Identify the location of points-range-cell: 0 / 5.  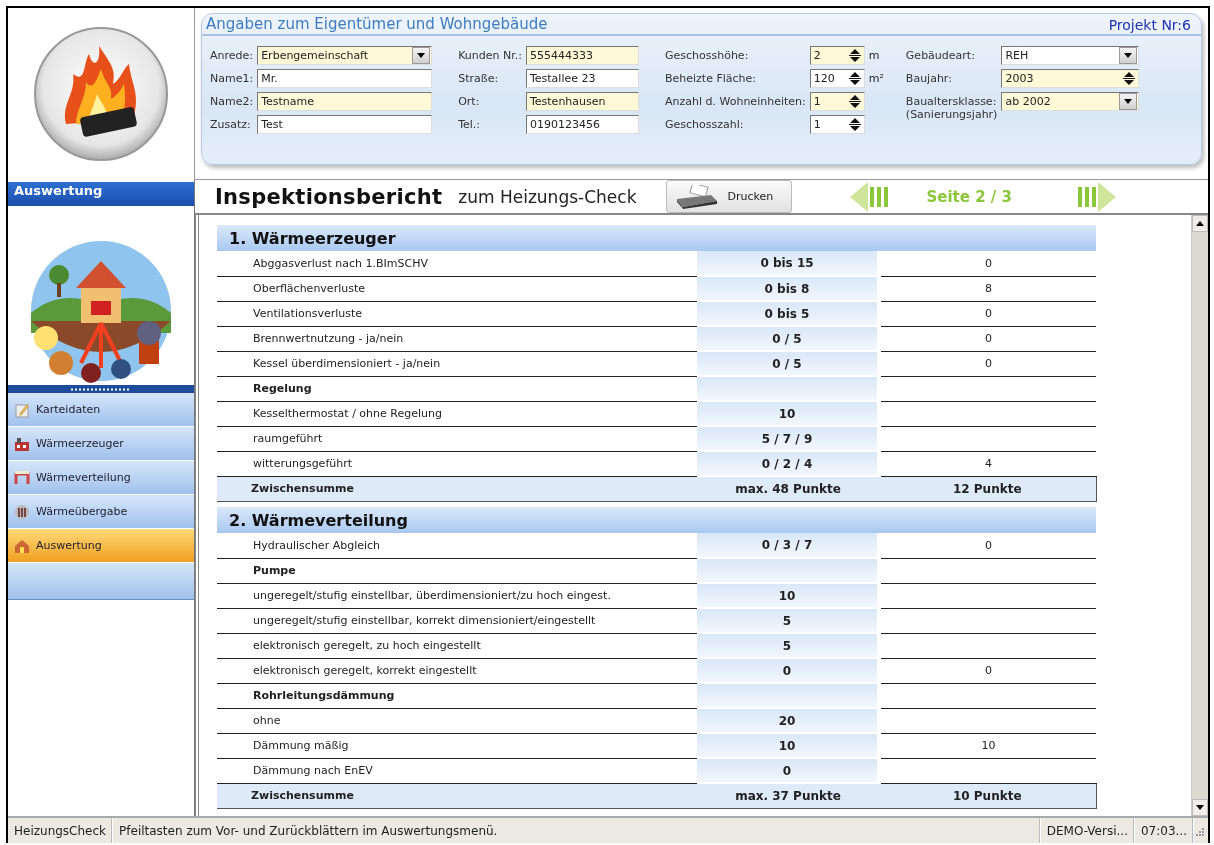
(788, 338).